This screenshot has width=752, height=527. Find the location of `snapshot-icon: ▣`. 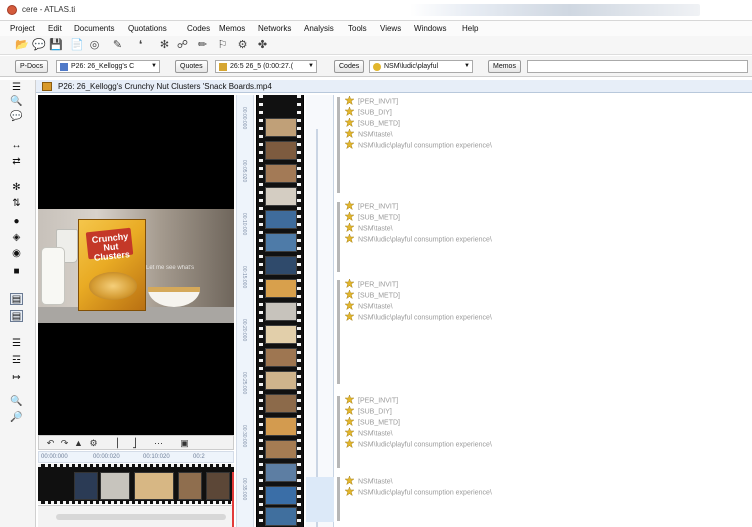

snapshot-icon: ▣ is located at coordinates (184, 443).